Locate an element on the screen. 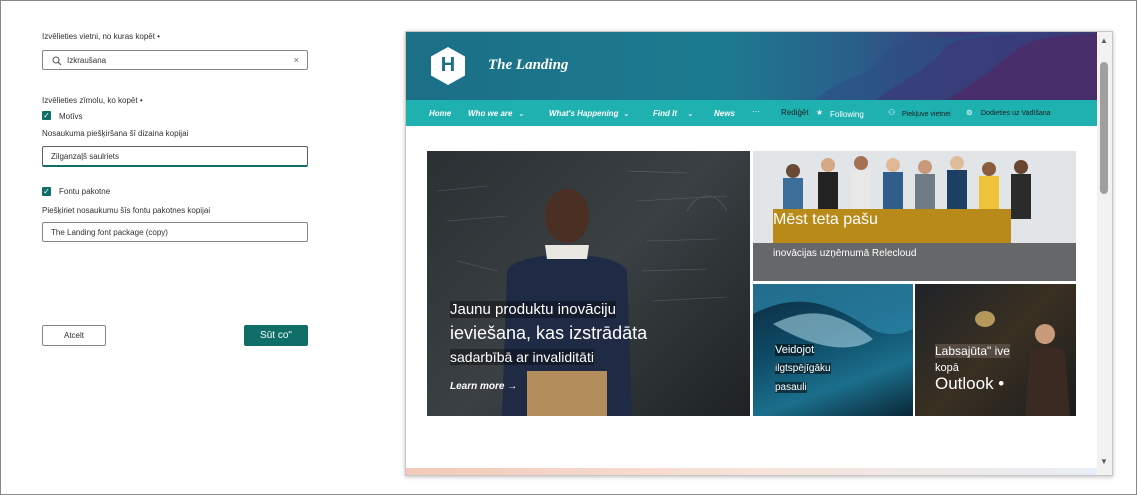  font-label: Fontu pakotne is located at coordinates (85, 191).